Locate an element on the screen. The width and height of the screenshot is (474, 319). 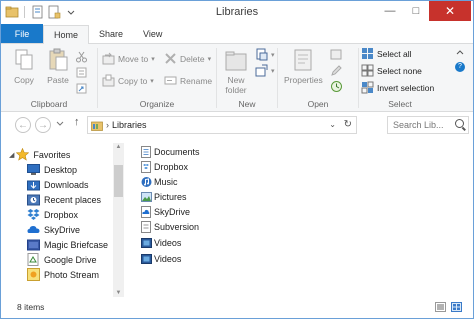
nav-item-photo-stream: Photo Stream is located at coordinates (63, 274).